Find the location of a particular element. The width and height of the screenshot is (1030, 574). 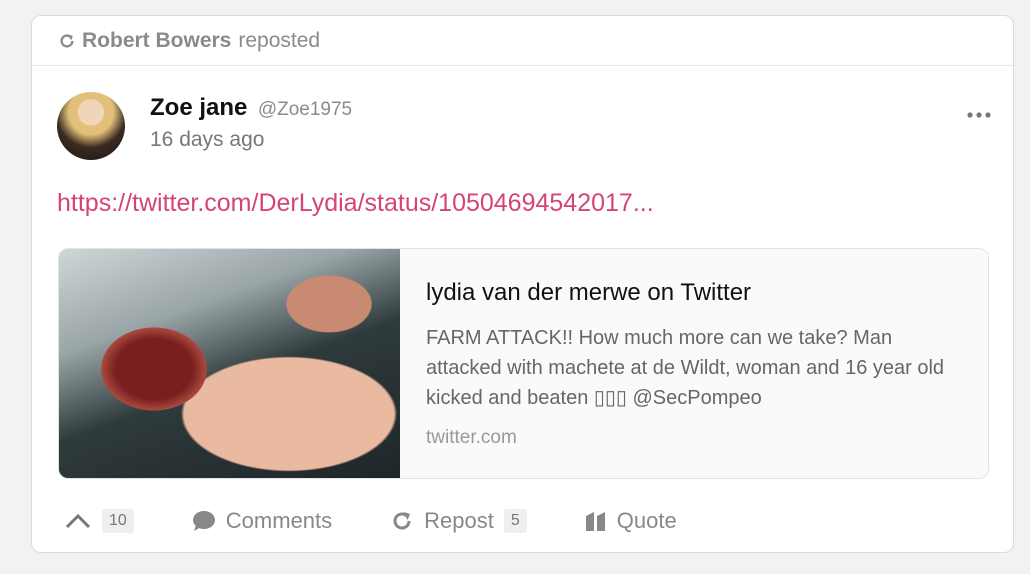

author-handle: @Zoe1975 is located at coordinates (305, 109).